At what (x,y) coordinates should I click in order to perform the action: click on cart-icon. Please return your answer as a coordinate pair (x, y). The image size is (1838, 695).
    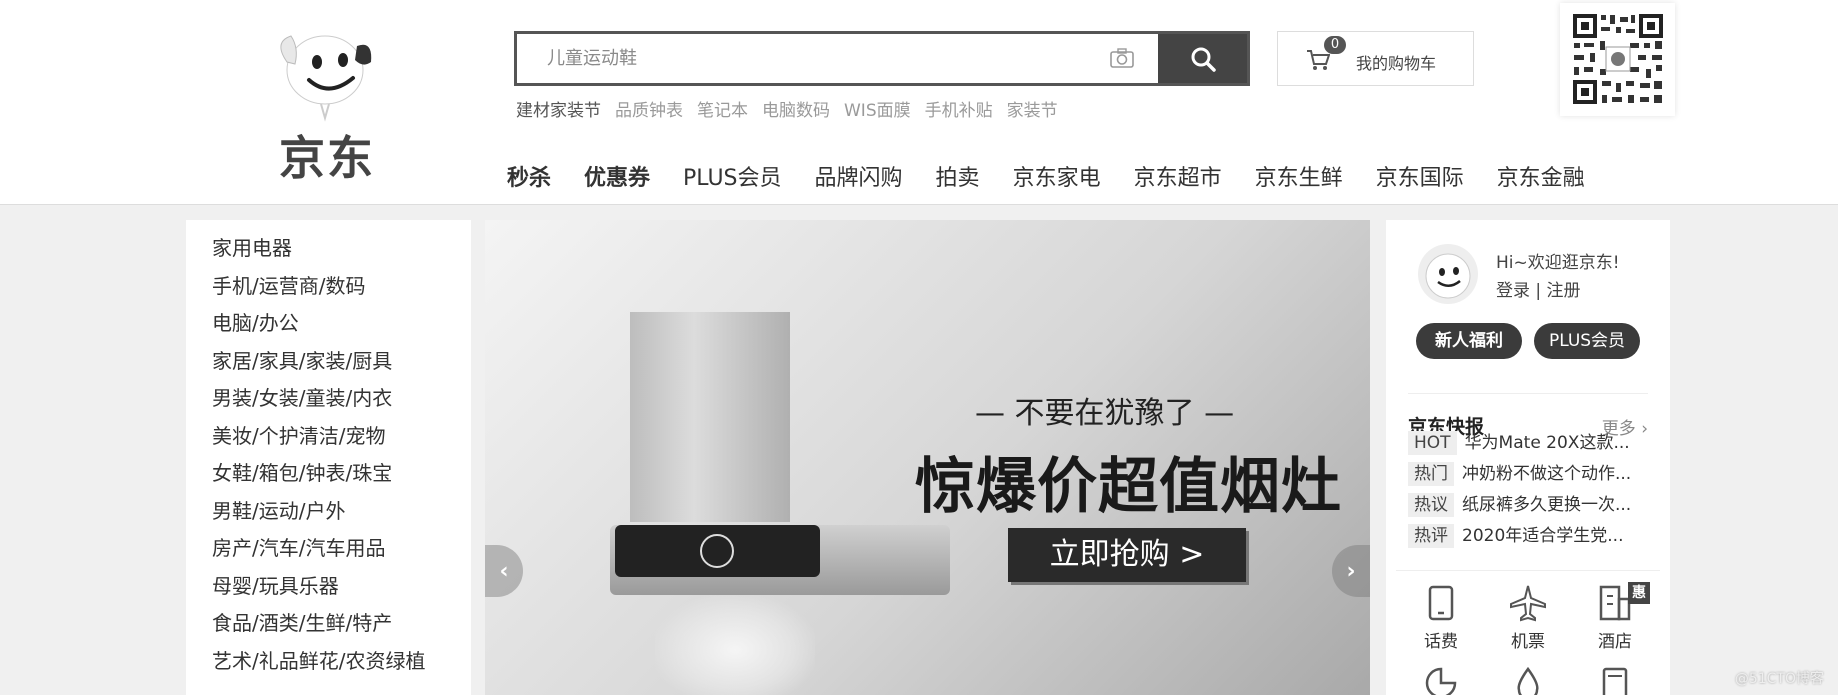
    Looking at the image, I should click on (1318, 60).